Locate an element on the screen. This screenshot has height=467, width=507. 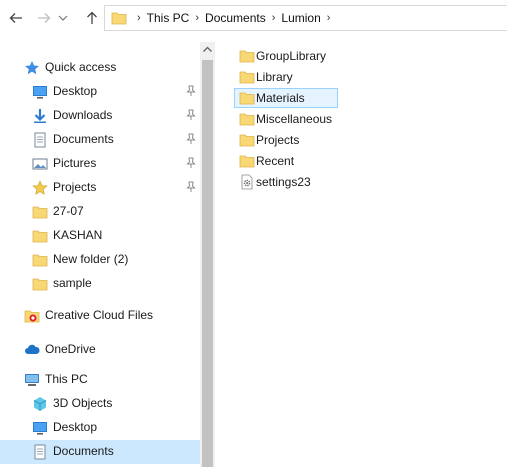
sidebar-item-documents-pc: Documents is located at coordinates (100, 452).